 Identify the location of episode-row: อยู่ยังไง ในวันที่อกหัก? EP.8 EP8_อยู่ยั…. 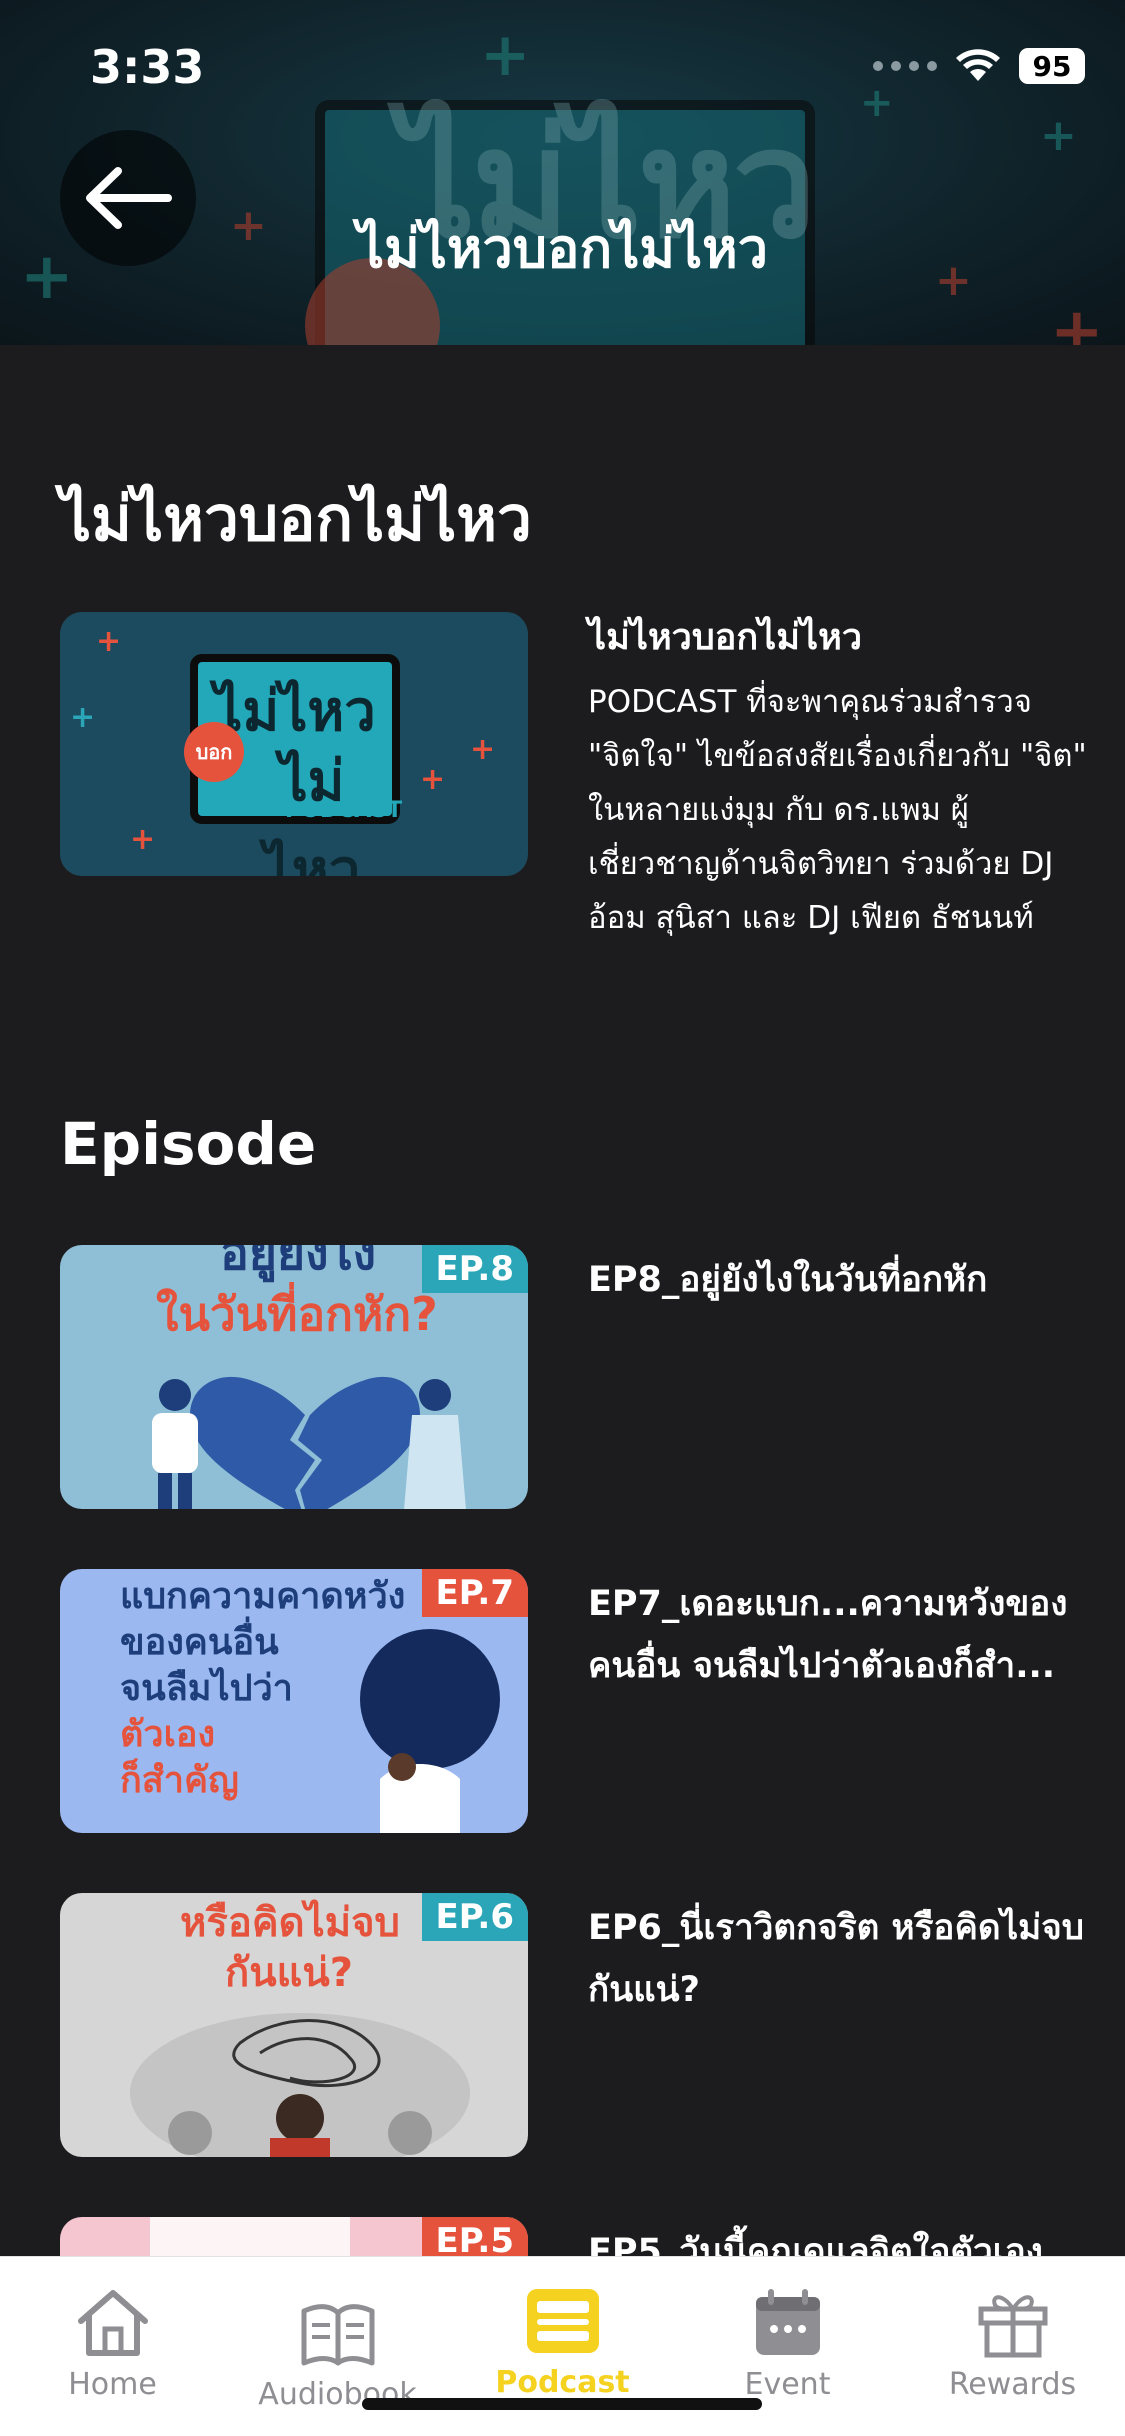
(570, 1377).